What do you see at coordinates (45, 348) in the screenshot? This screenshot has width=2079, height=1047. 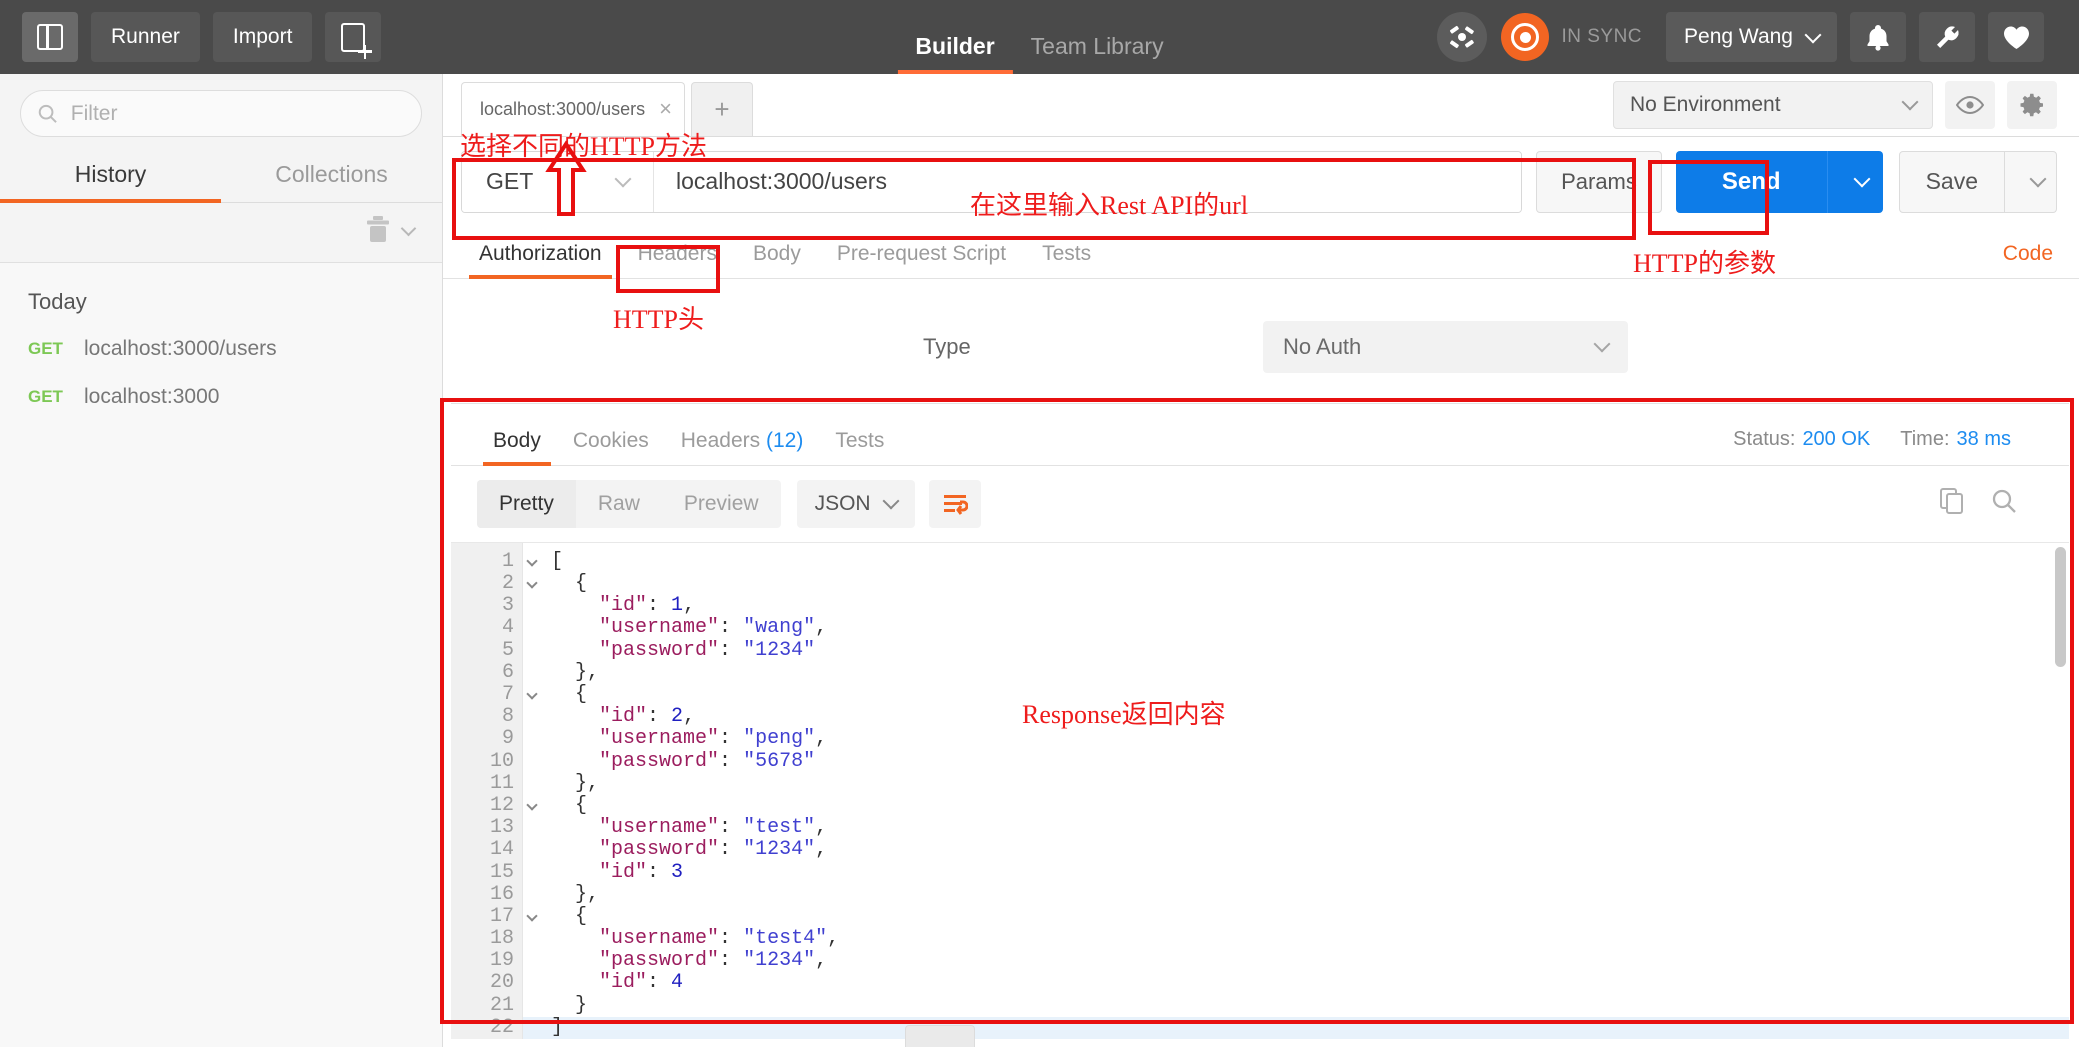 I see `history-method: GET` at bounding box center [45, 348].